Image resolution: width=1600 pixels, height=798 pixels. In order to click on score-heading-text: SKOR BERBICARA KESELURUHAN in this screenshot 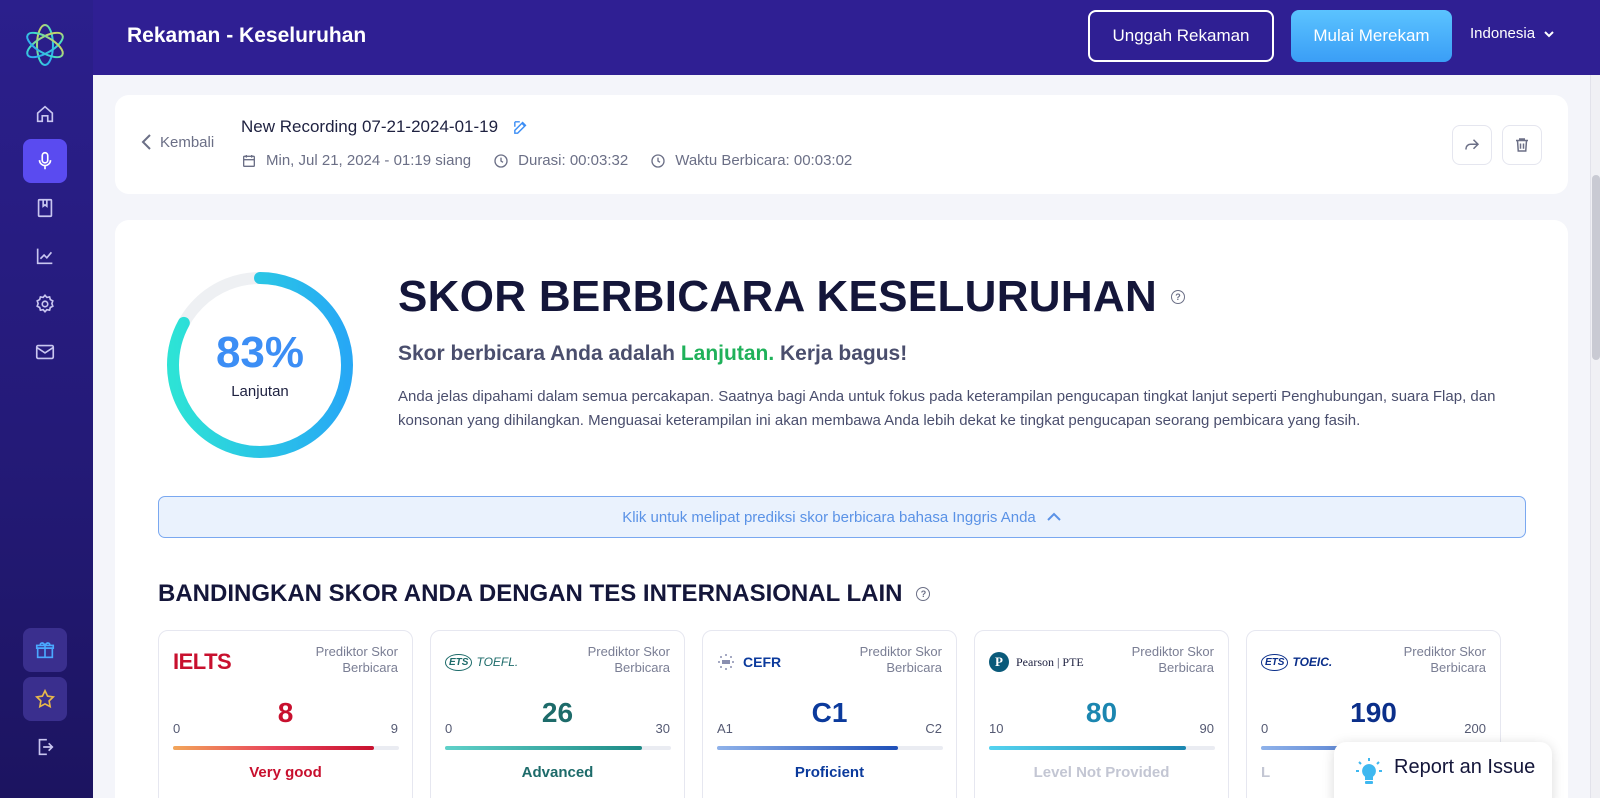, I will do `click(778, 296)`.